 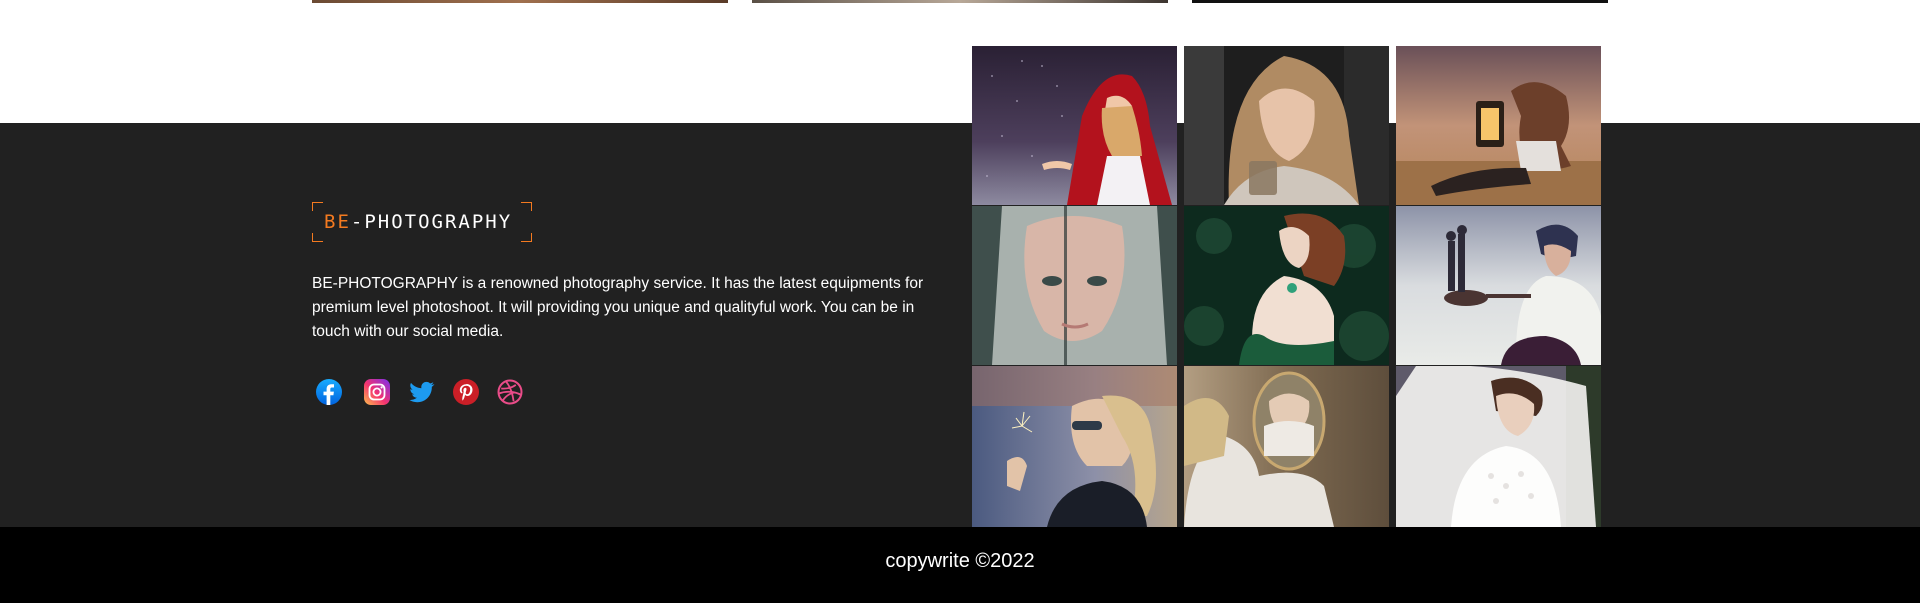 What do you see at coordinates (1286, 125) in the screenshot?
I see `woman-holding-glass-photo` at bounding box center [1286, 125].